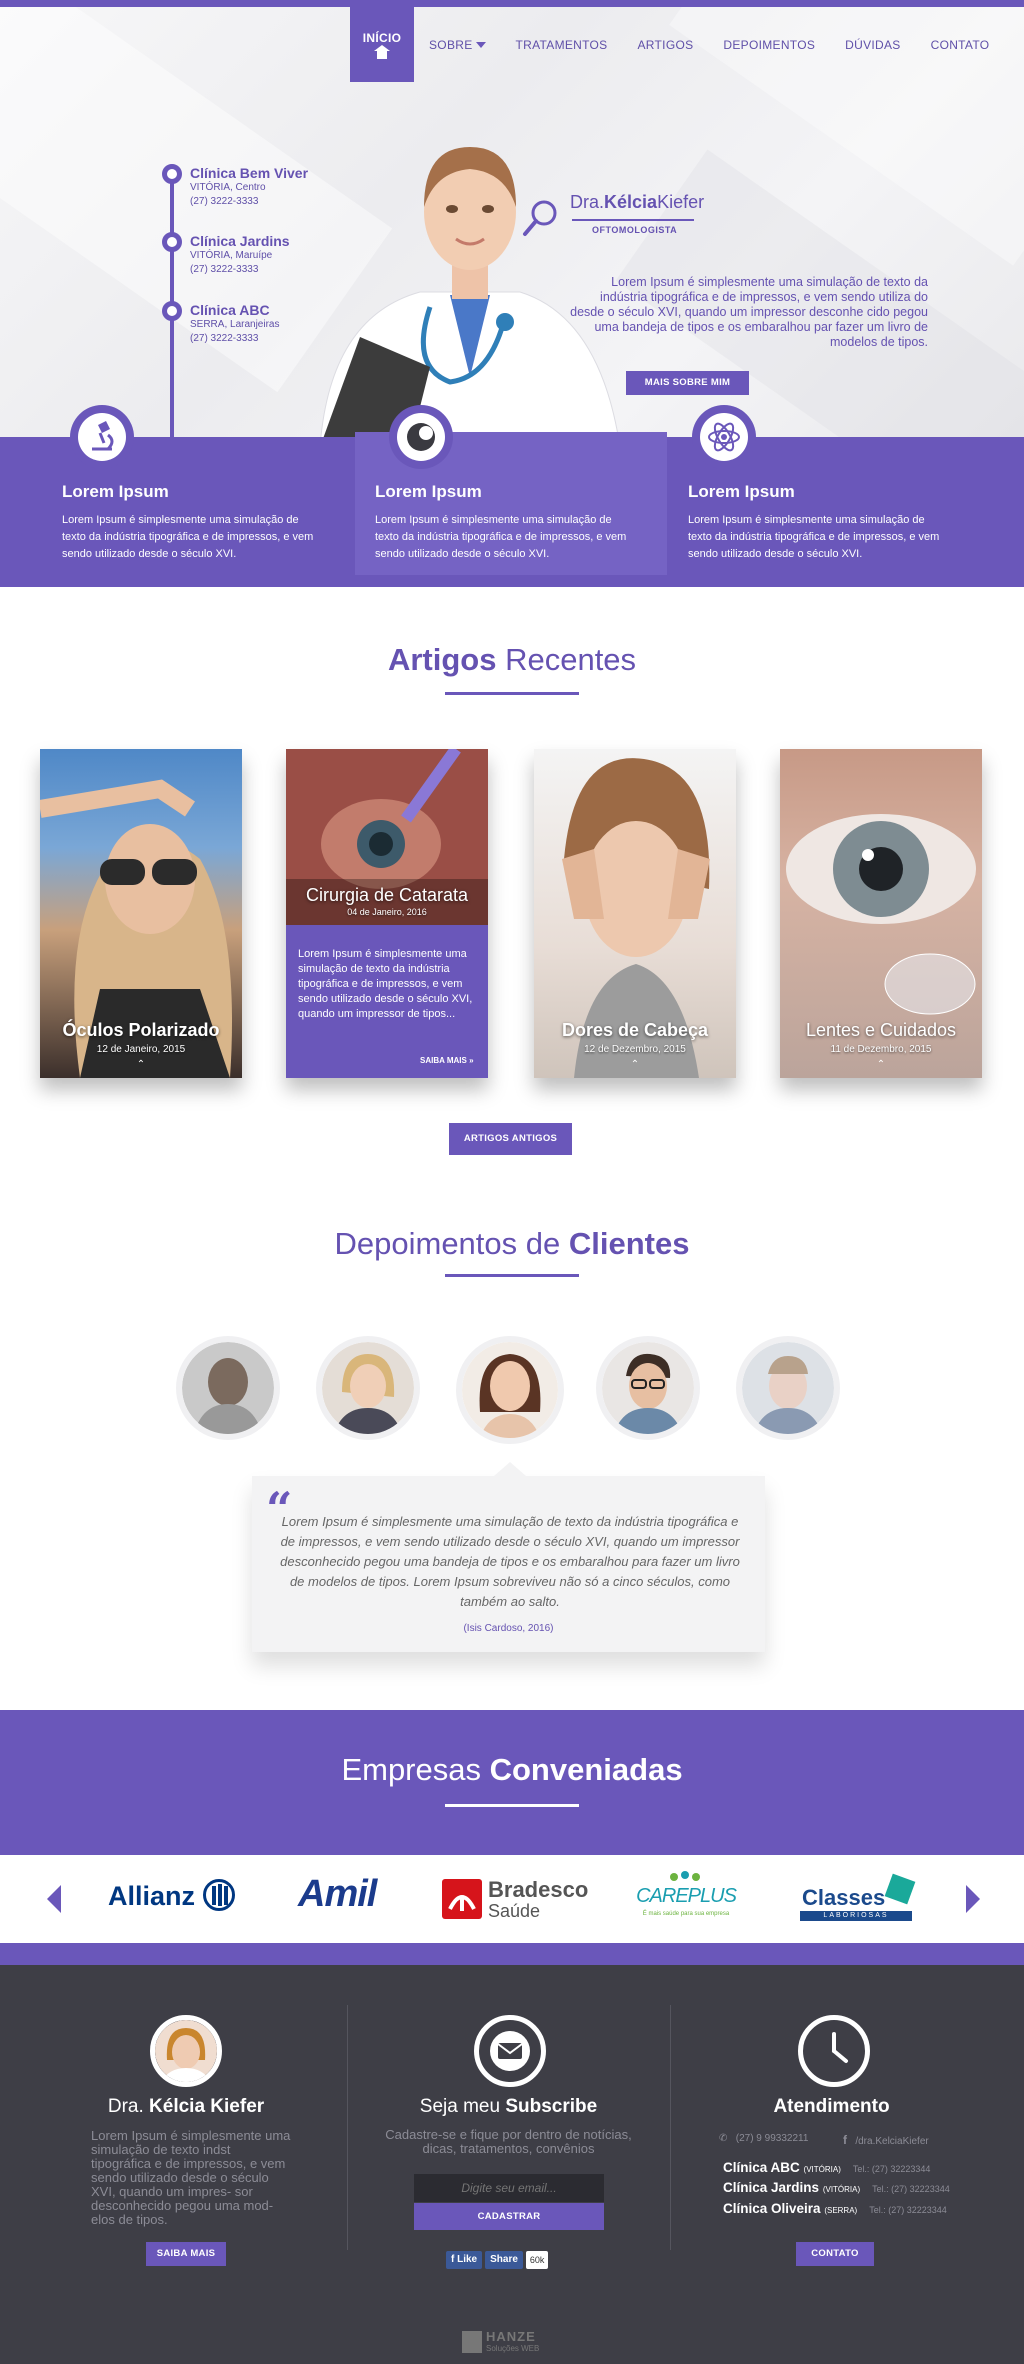 Image resolution: width=1024 pixels, height=2364 pixels. What do you see at coordinates (471, 1060) in the screenshot?
I see `double-chevron-right-icon: »` at bounding box center [471, 1060].